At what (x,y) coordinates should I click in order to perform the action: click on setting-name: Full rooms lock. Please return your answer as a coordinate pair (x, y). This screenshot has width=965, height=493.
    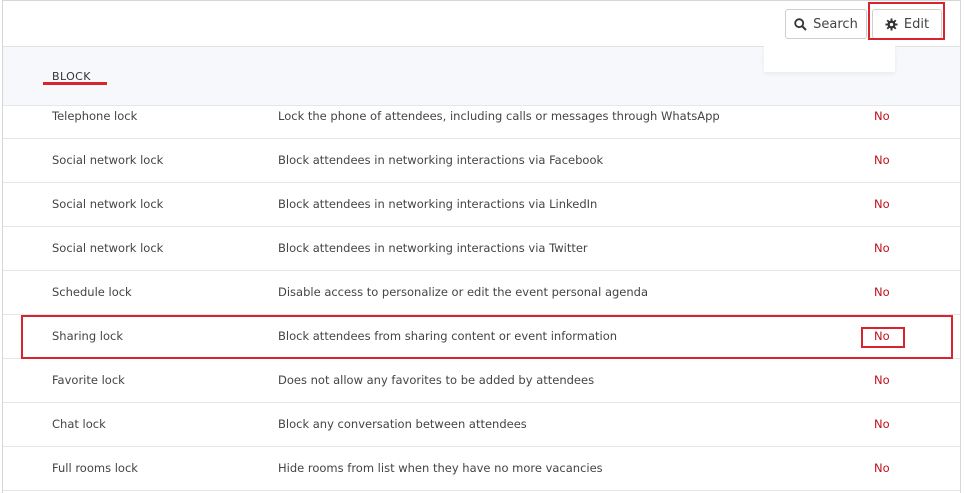
    Looking at the image, I should click on (95, 468).